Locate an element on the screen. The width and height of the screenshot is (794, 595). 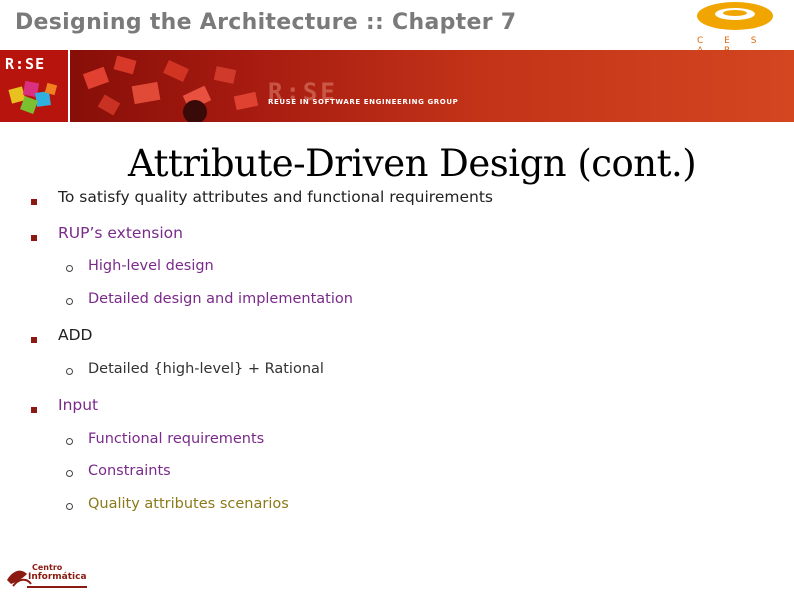
rise-logo-panel: R:SE is located at coordinates (35, 86).